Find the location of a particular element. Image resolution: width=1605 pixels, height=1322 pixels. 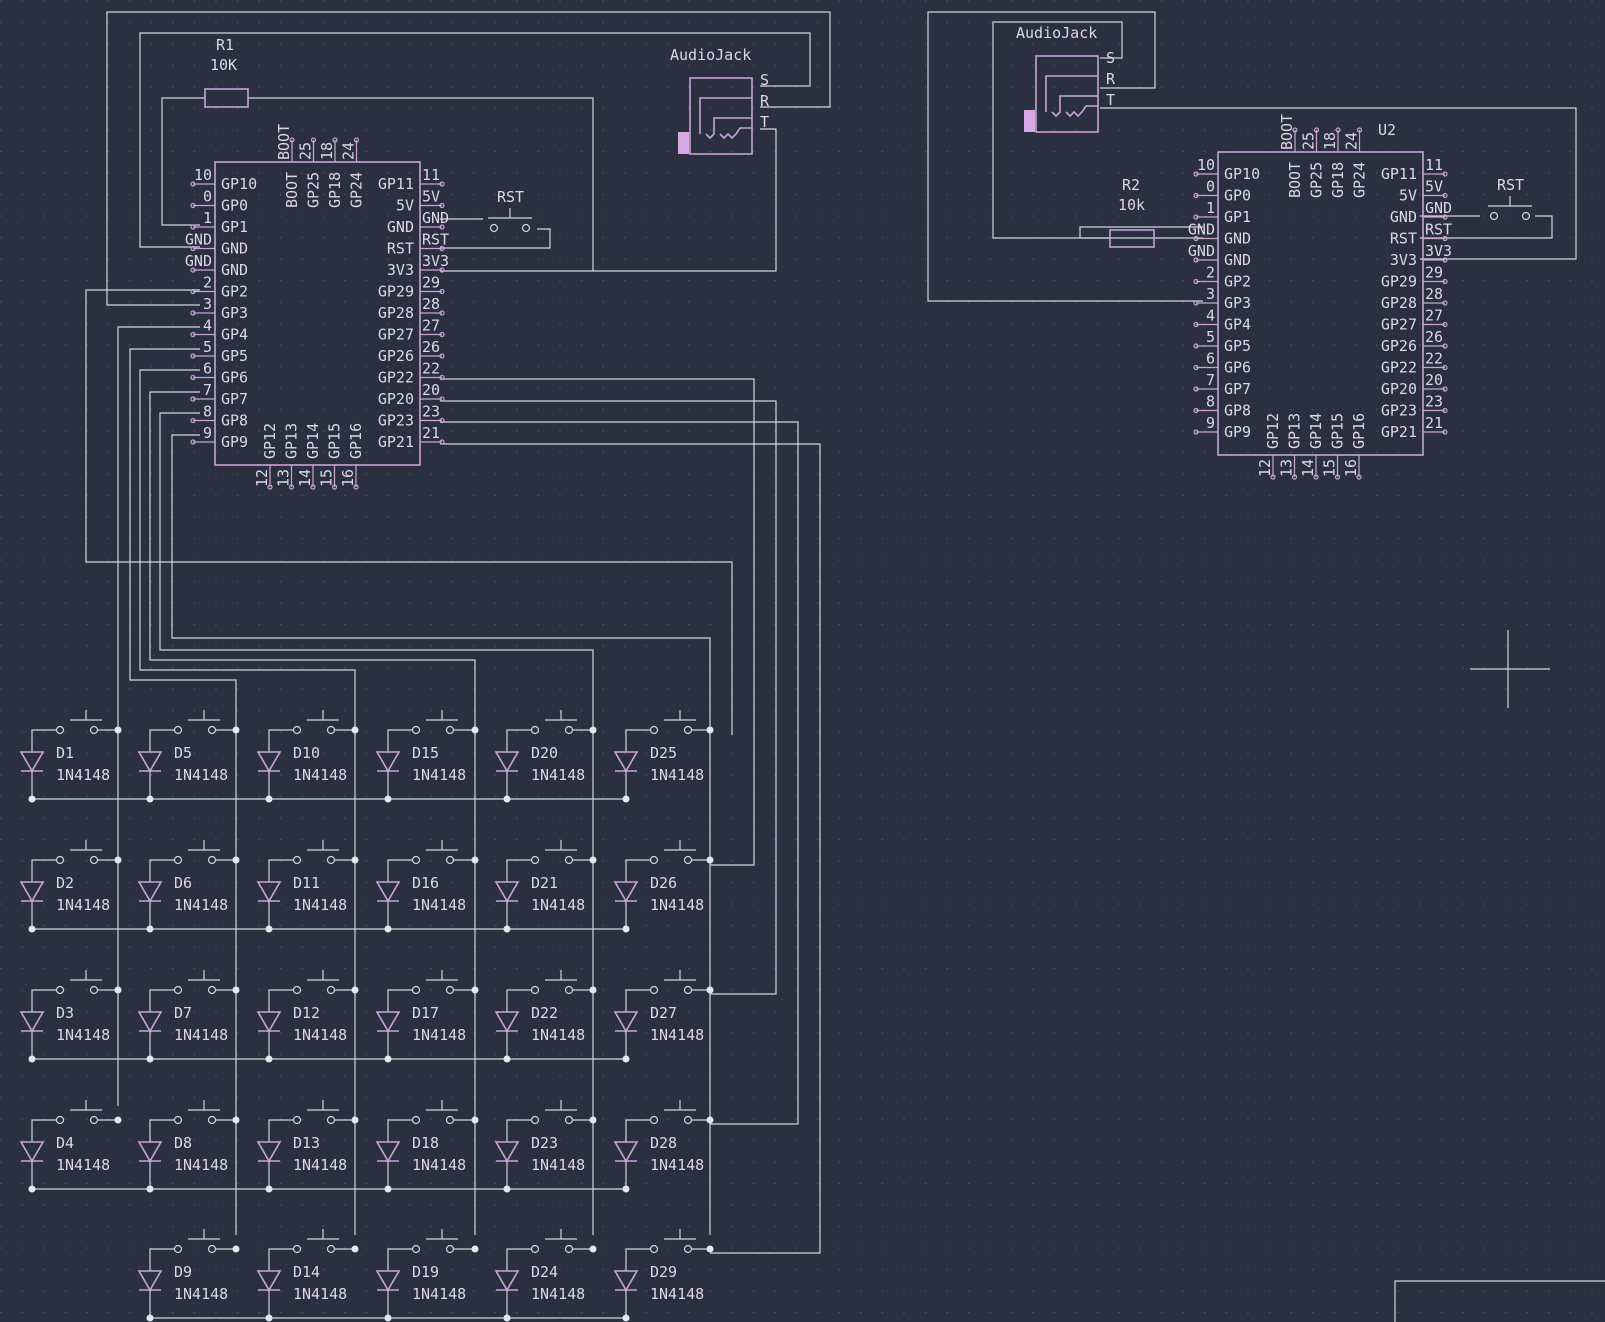

pin-name: GP29 is located at coordinates (396, 292).